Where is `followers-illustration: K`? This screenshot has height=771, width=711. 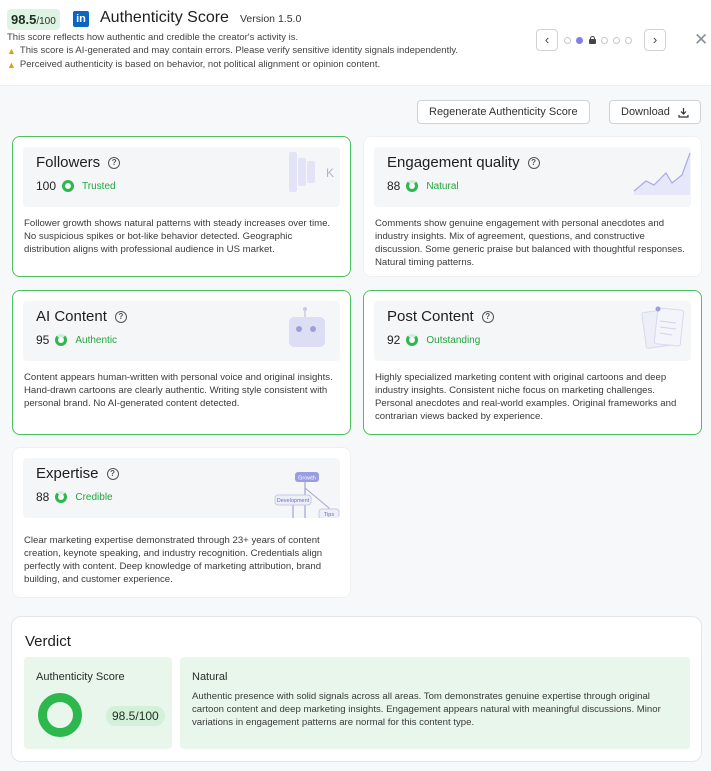 followers-illustration: K is located at coordinates (311, 172).